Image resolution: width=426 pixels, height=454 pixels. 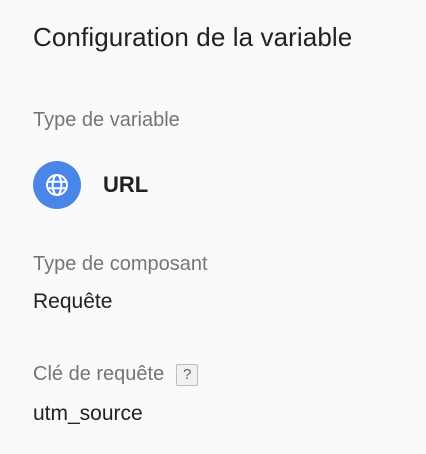 I want to click on query-key-label: Clé de requête, so click(x=99, y=374).